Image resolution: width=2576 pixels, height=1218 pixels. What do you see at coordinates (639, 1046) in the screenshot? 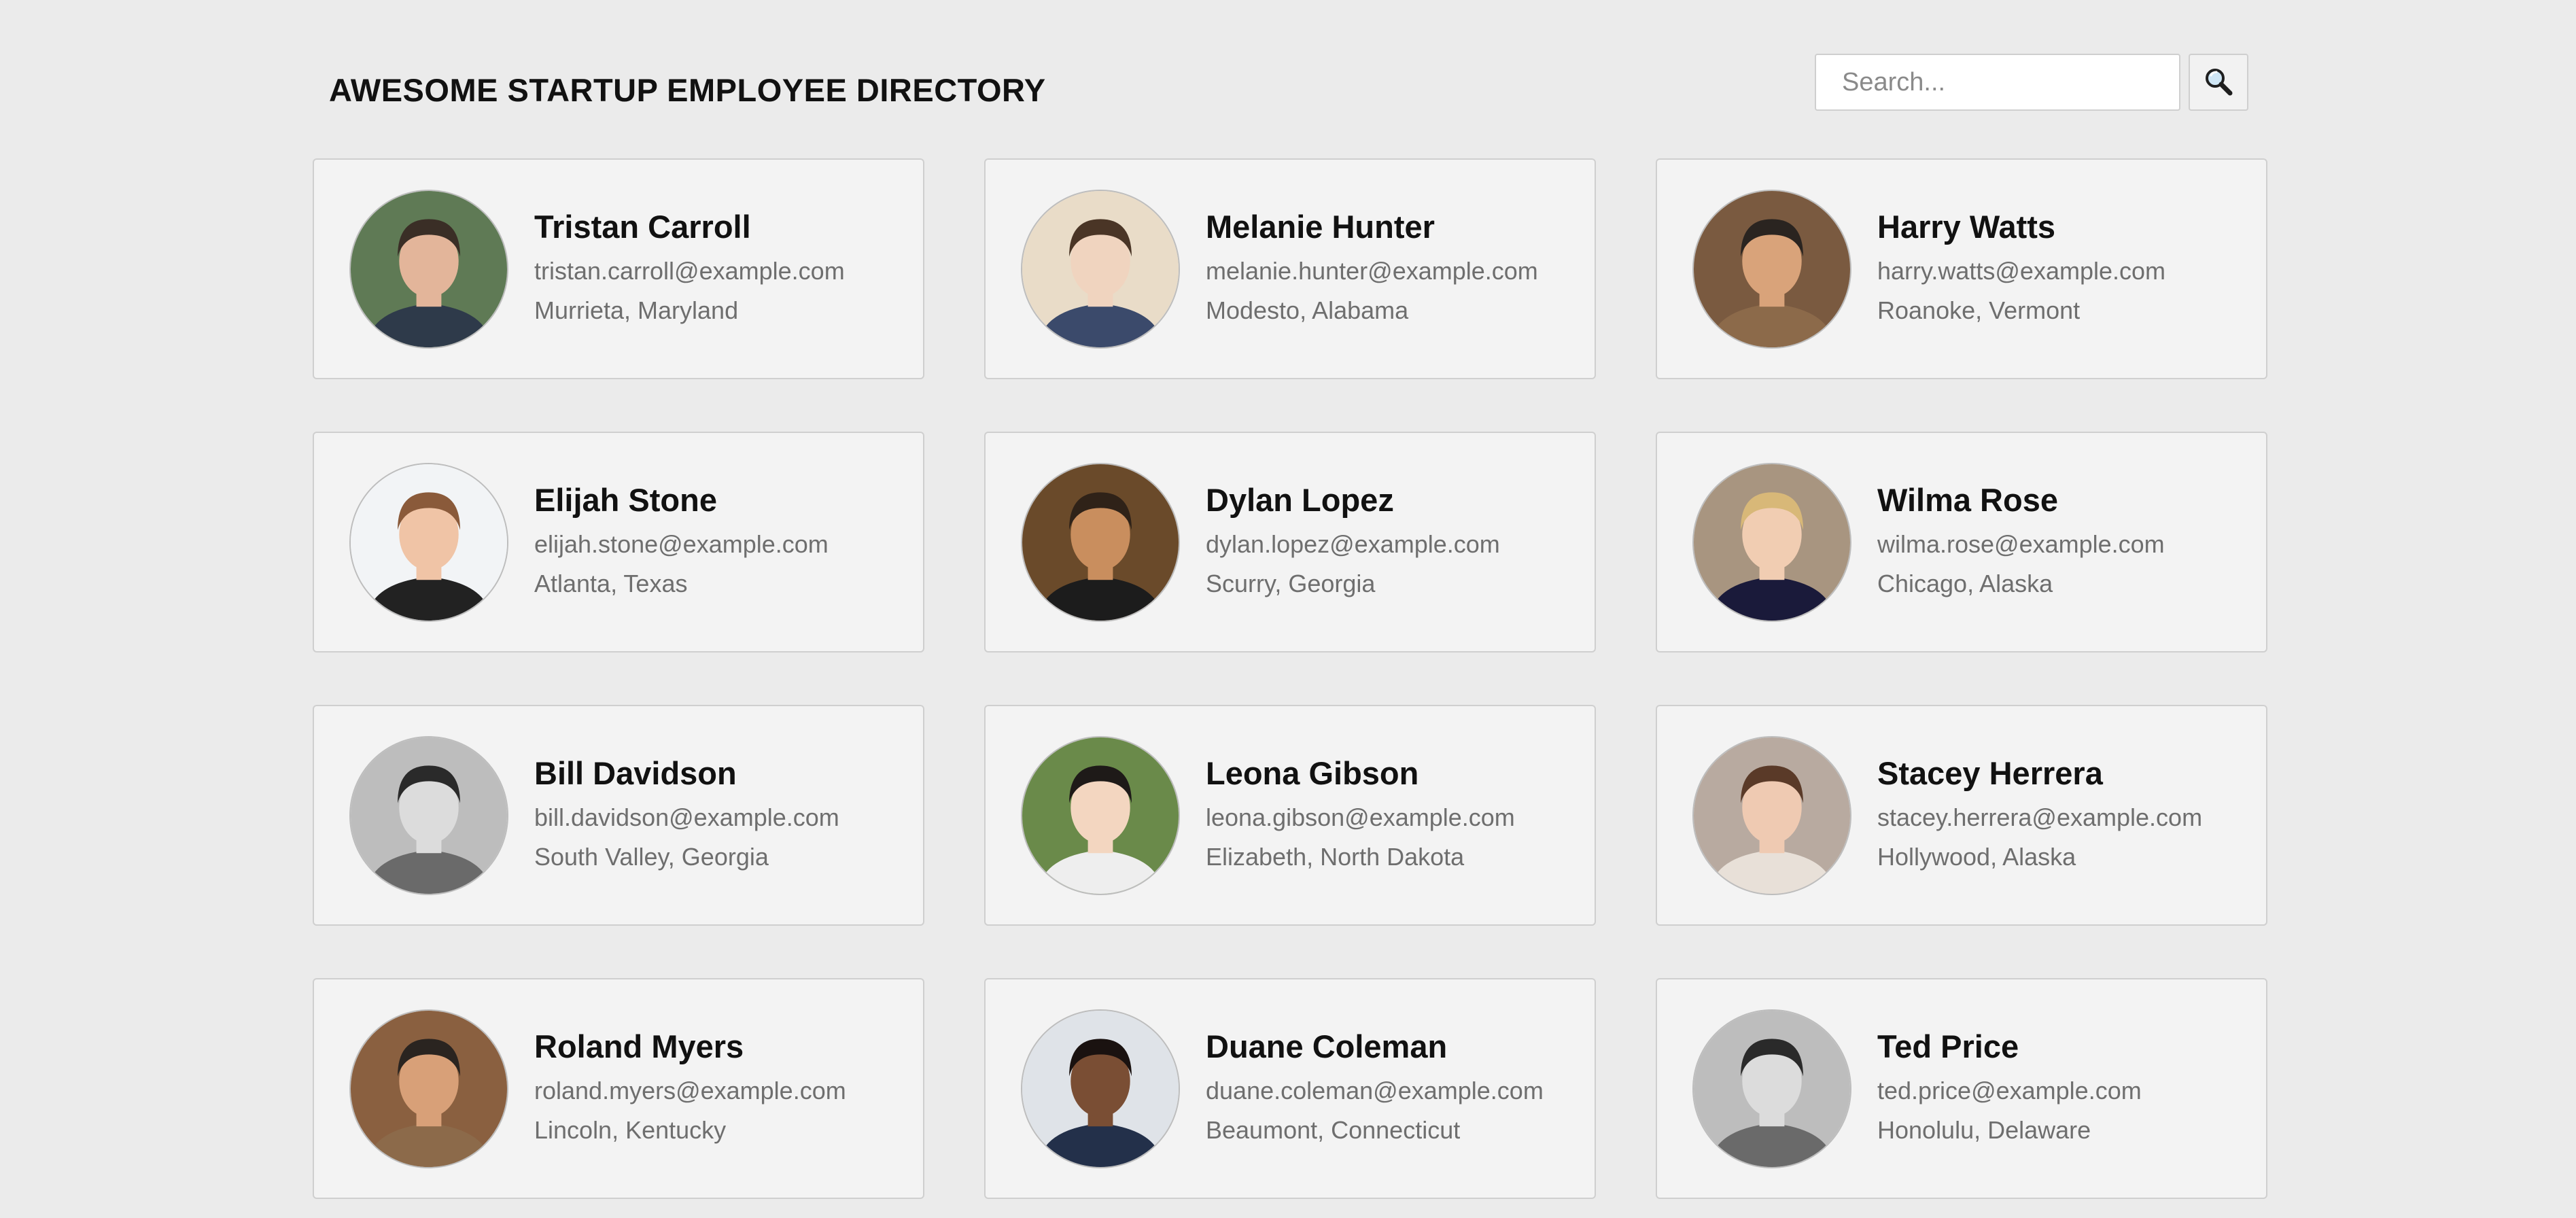
I see `employee-name: Roland Myers` at bounding box center [639, 1046].